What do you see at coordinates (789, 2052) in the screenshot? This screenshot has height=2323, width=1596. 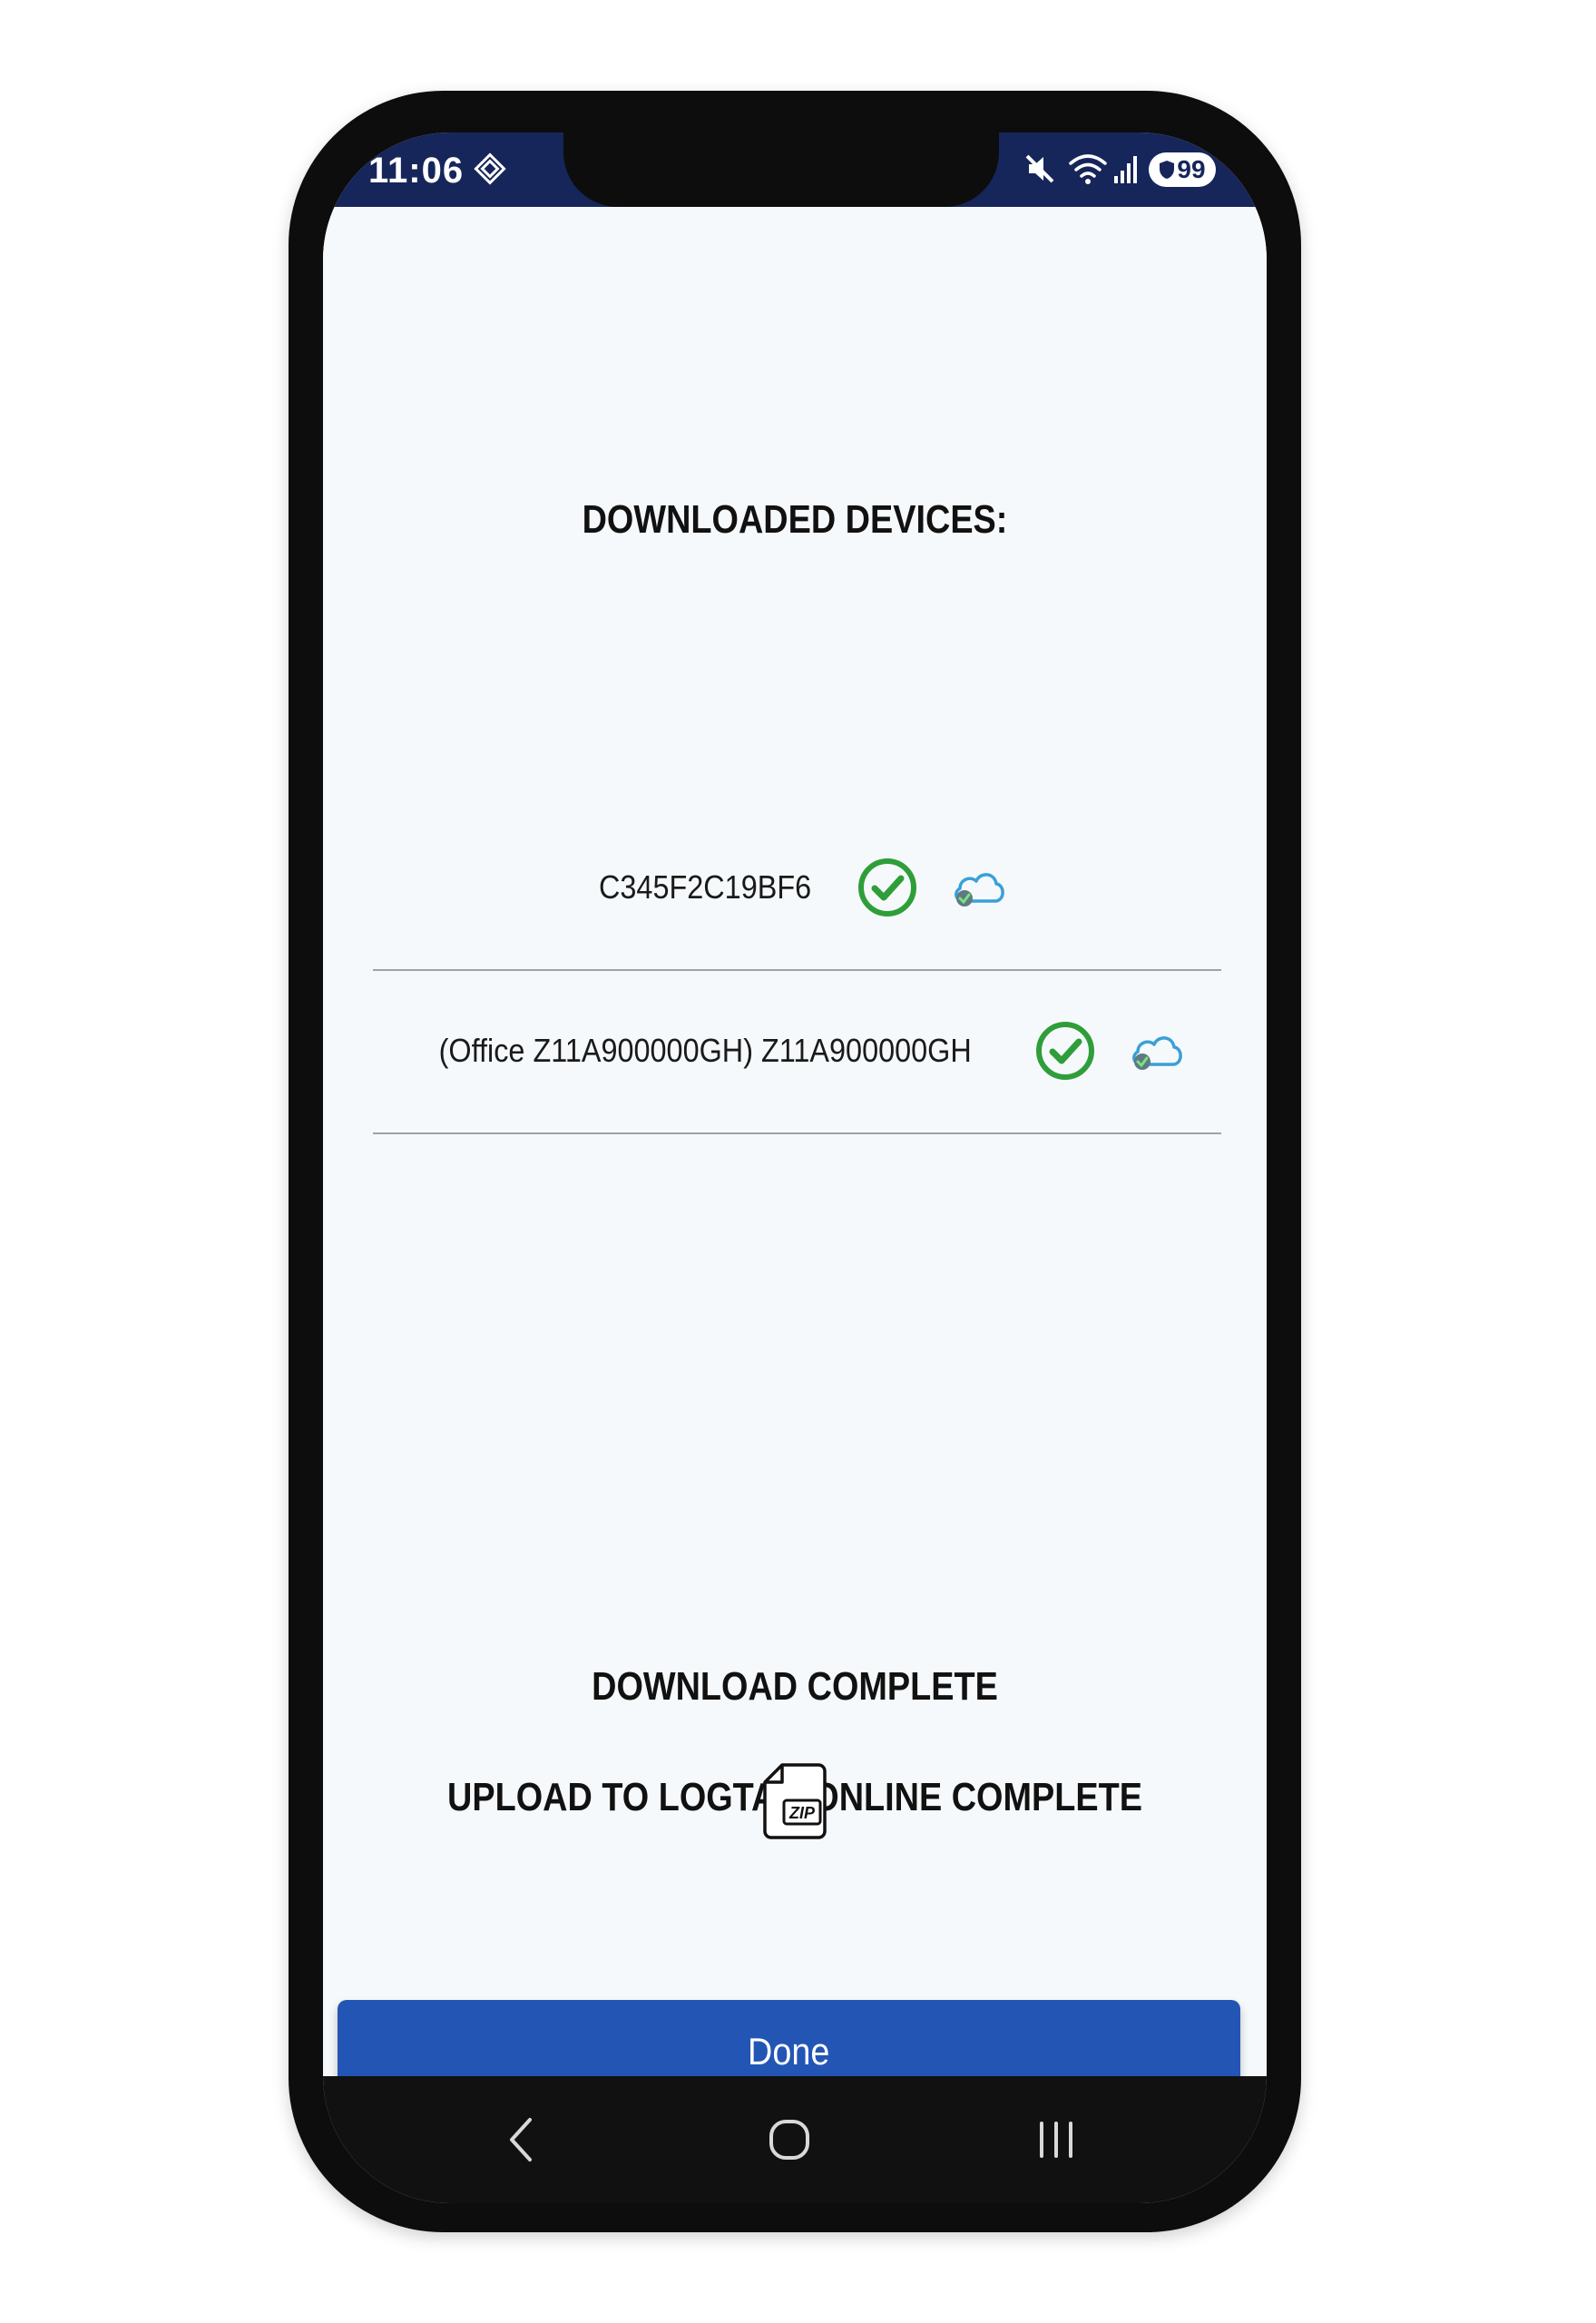 I see `done-button-label: Done` at bounding box center [789, 2052].